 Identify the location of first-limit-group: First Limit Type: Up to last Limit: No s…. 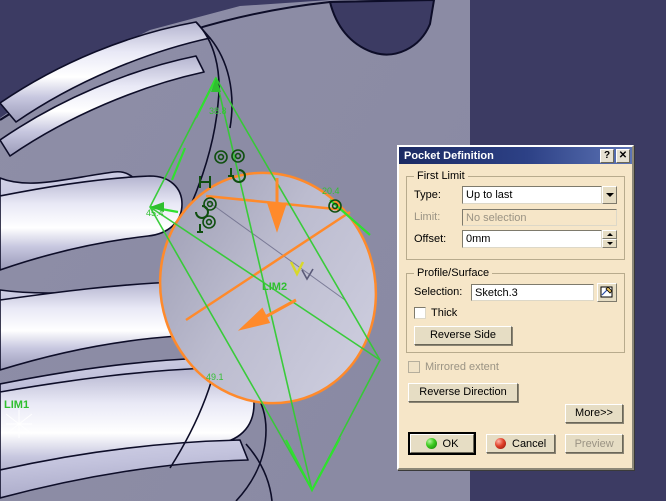
(515, 215).